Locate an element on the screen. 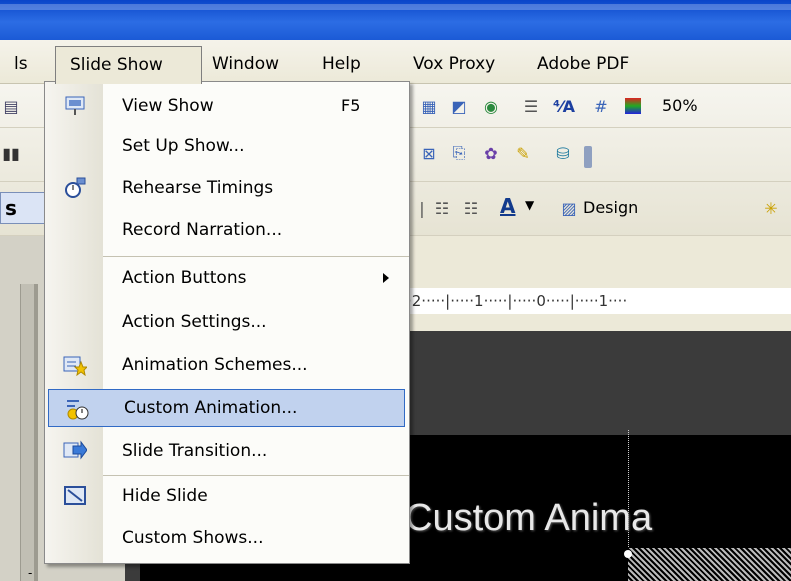 Image resolution: width=791 pixels, height=581 pixels. menu-tools: ls is located at coordinates (21, 64).